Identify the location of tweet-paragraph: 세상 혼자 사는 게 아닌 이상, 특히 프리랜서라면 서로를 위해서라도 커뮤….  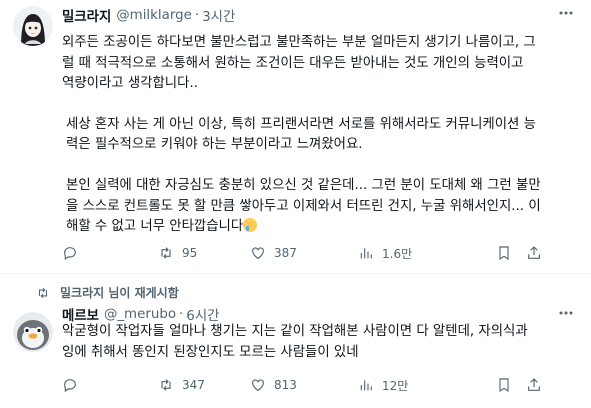
(322, 135).